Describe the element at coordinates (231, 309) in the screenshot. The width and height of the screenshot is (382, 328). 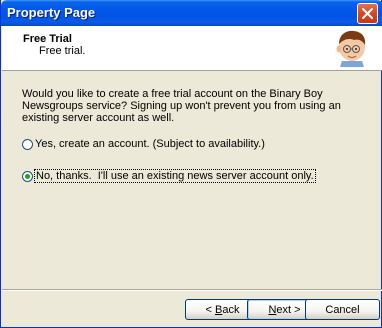
I see `back-button-rest: ack` at that location.